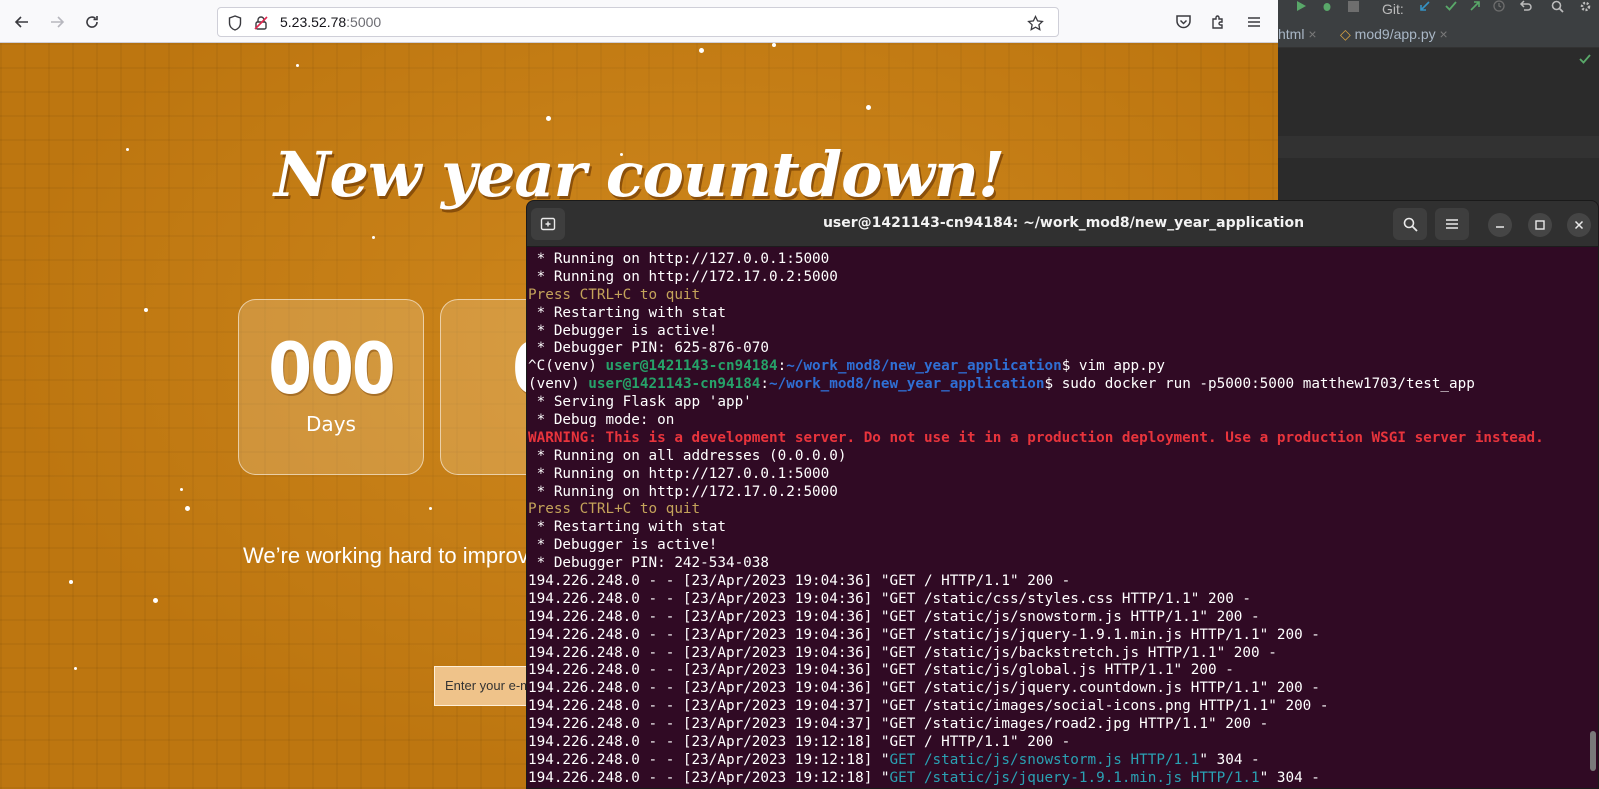 Image resolution: width=1599 pixels, height=789 pixels. What do you see at coordinates (331, 424) in the screenshot?
I see `countdown-days-label: Days` at bounding box center [331, 424].